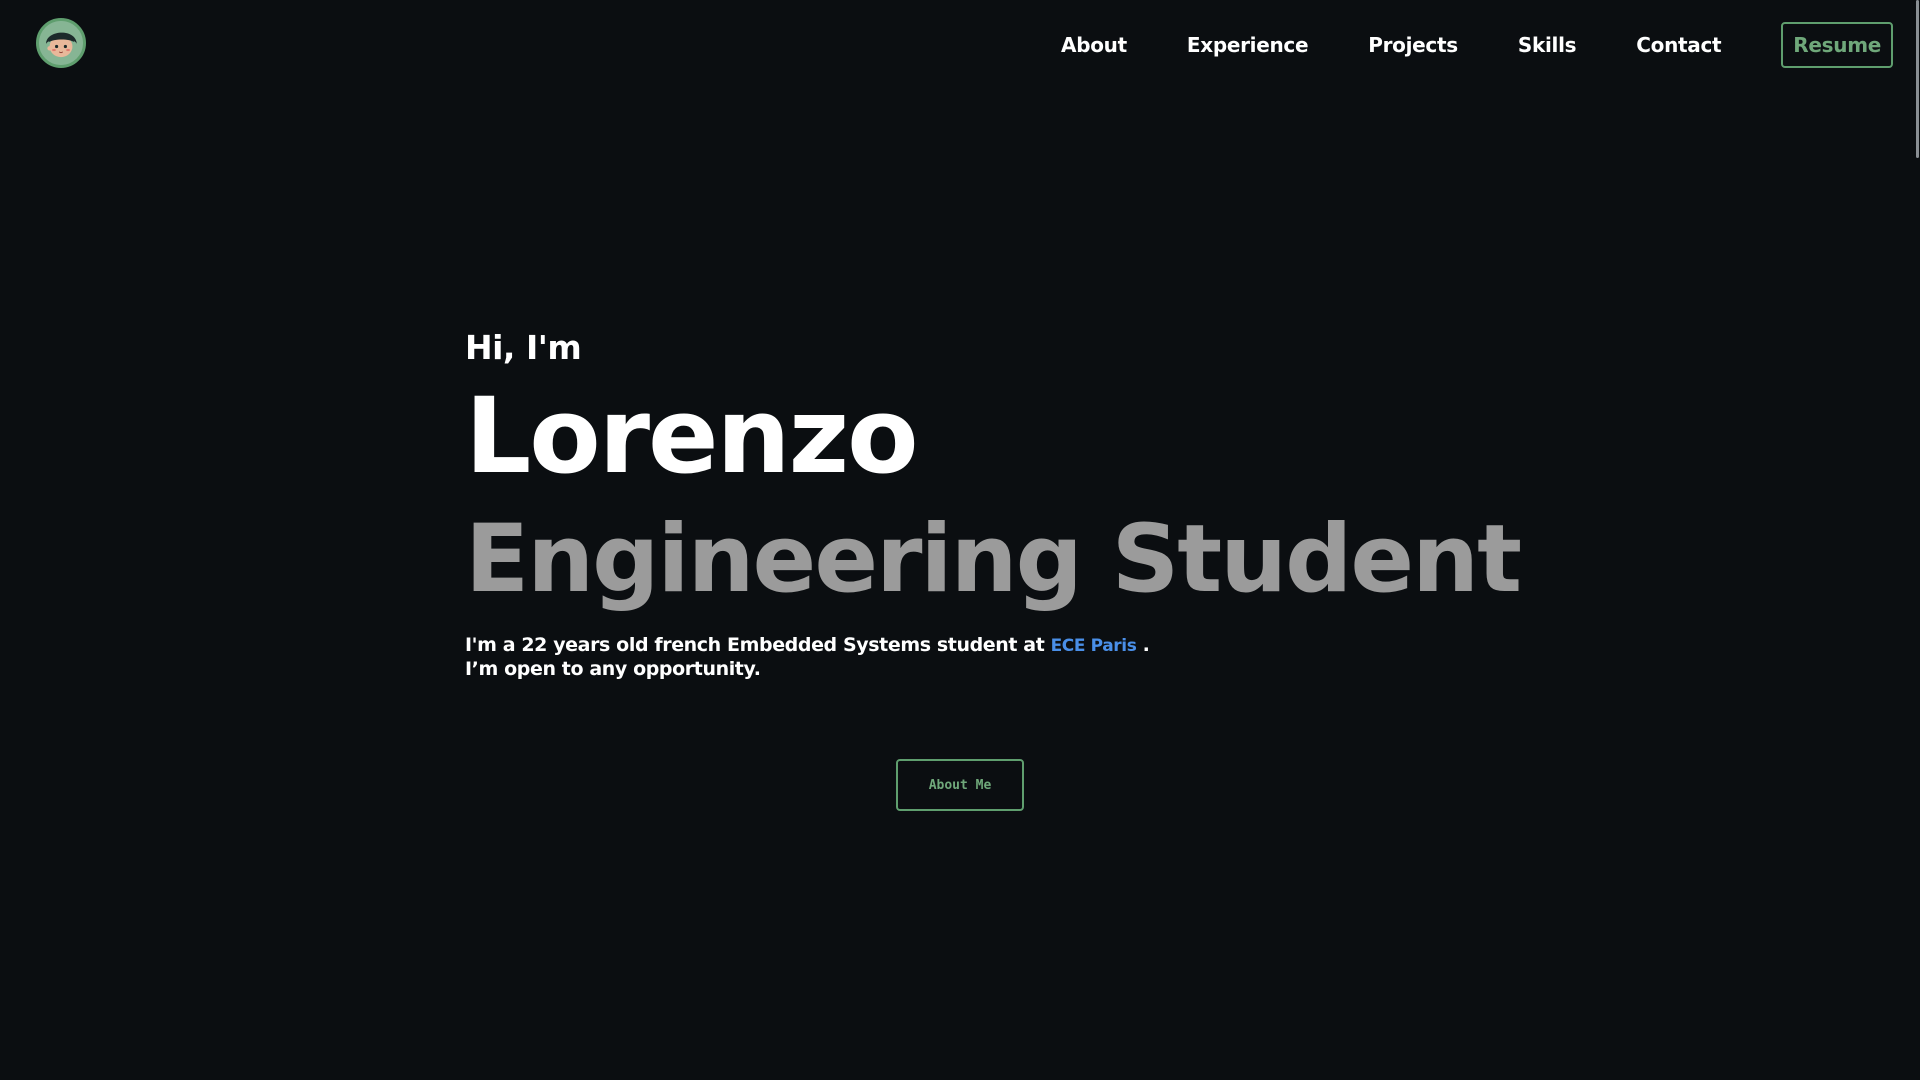 This screenshot has width=1920, height=1080. Describe the element at coordinates (1094, 45) in the screenshot. I see `nav-about: About` at that location.